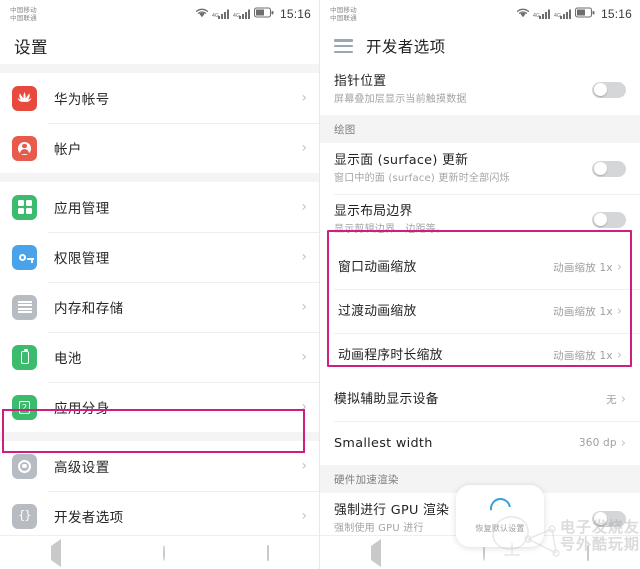 Image resolution: width=640 pixels, height=569 pixels. I want to click on restore-defaults-label: 恢复默认设置, so click(500, 528).